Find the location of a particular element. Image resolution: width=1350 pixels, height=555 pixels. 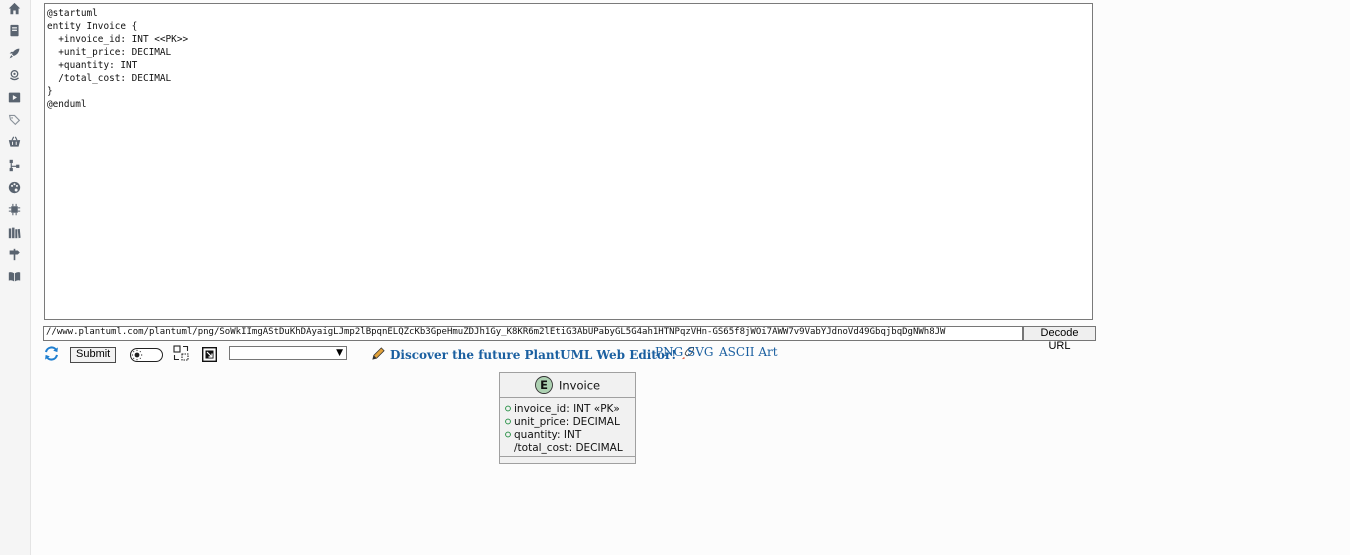

swap-layout-icon is located at coordinates (181, 353).